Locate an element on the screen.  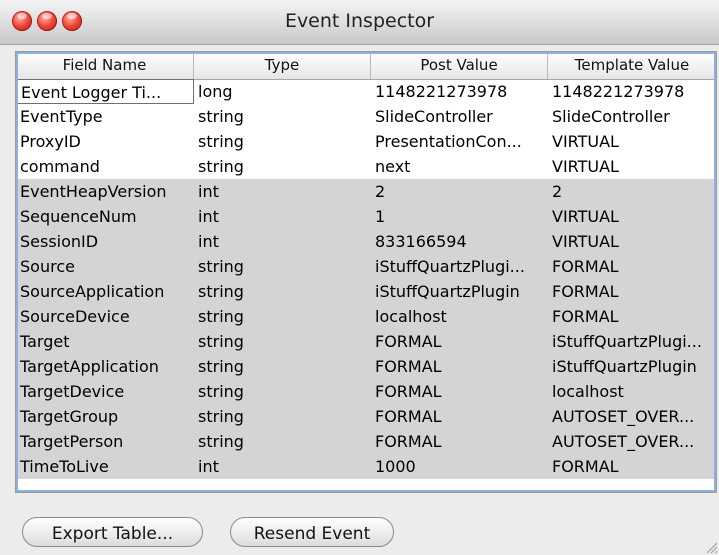
template-value-cell: 1148221273978 is located at coordinates (632, 91).